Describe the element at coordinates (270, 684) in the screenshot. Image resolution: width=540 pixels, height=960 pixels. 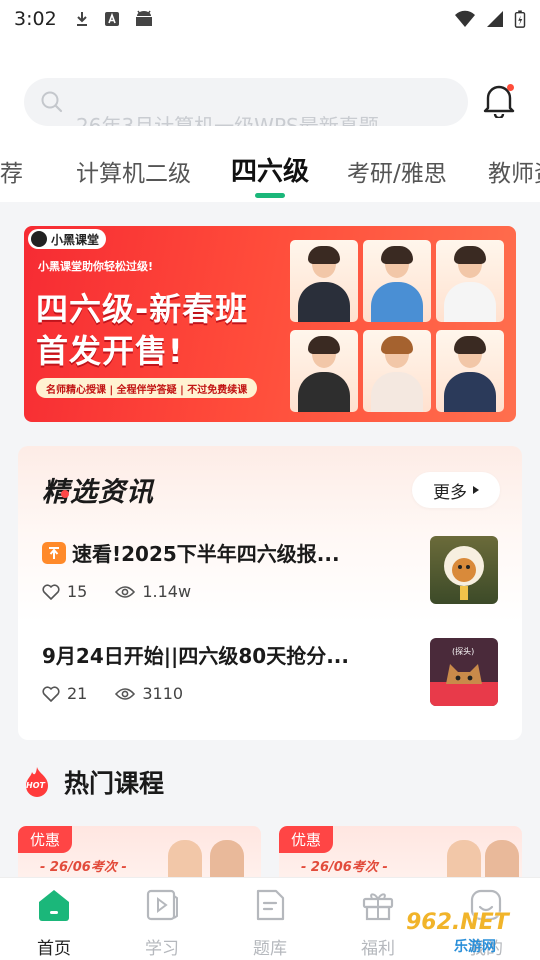
I see `news-list-item: 9月24日开始||四六级80天抢分... 21 3110 (探头)` at that location.